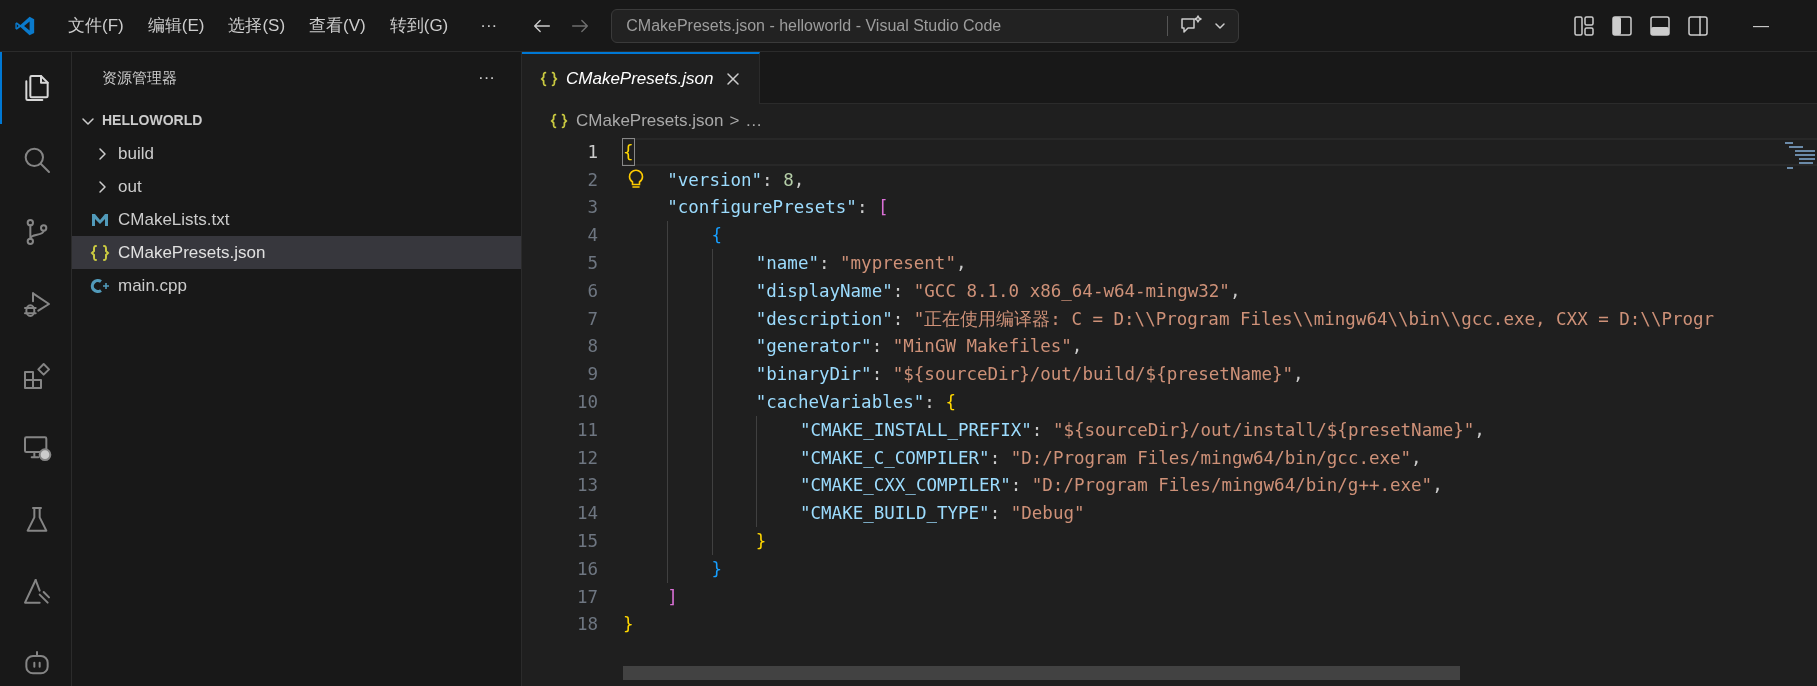 This screenshot has height=686, width=1817. I want to click on file-tree-item: CMakePresets.json, so click(296, 252).